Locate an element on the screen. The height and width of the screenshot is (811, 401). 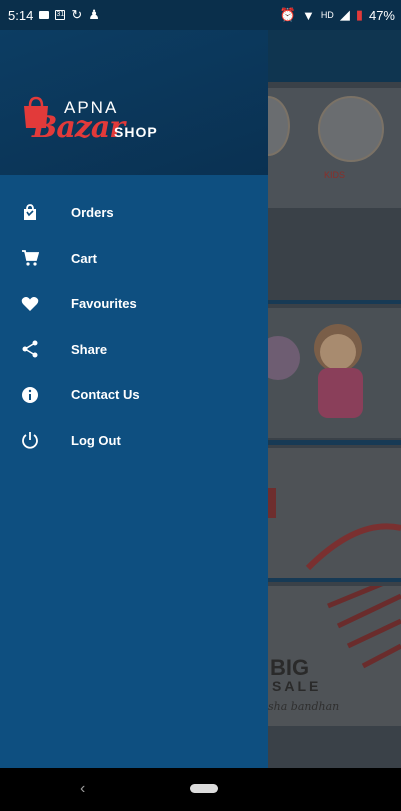
kids-category-label: KIDS is located at coordinates (335, 175).